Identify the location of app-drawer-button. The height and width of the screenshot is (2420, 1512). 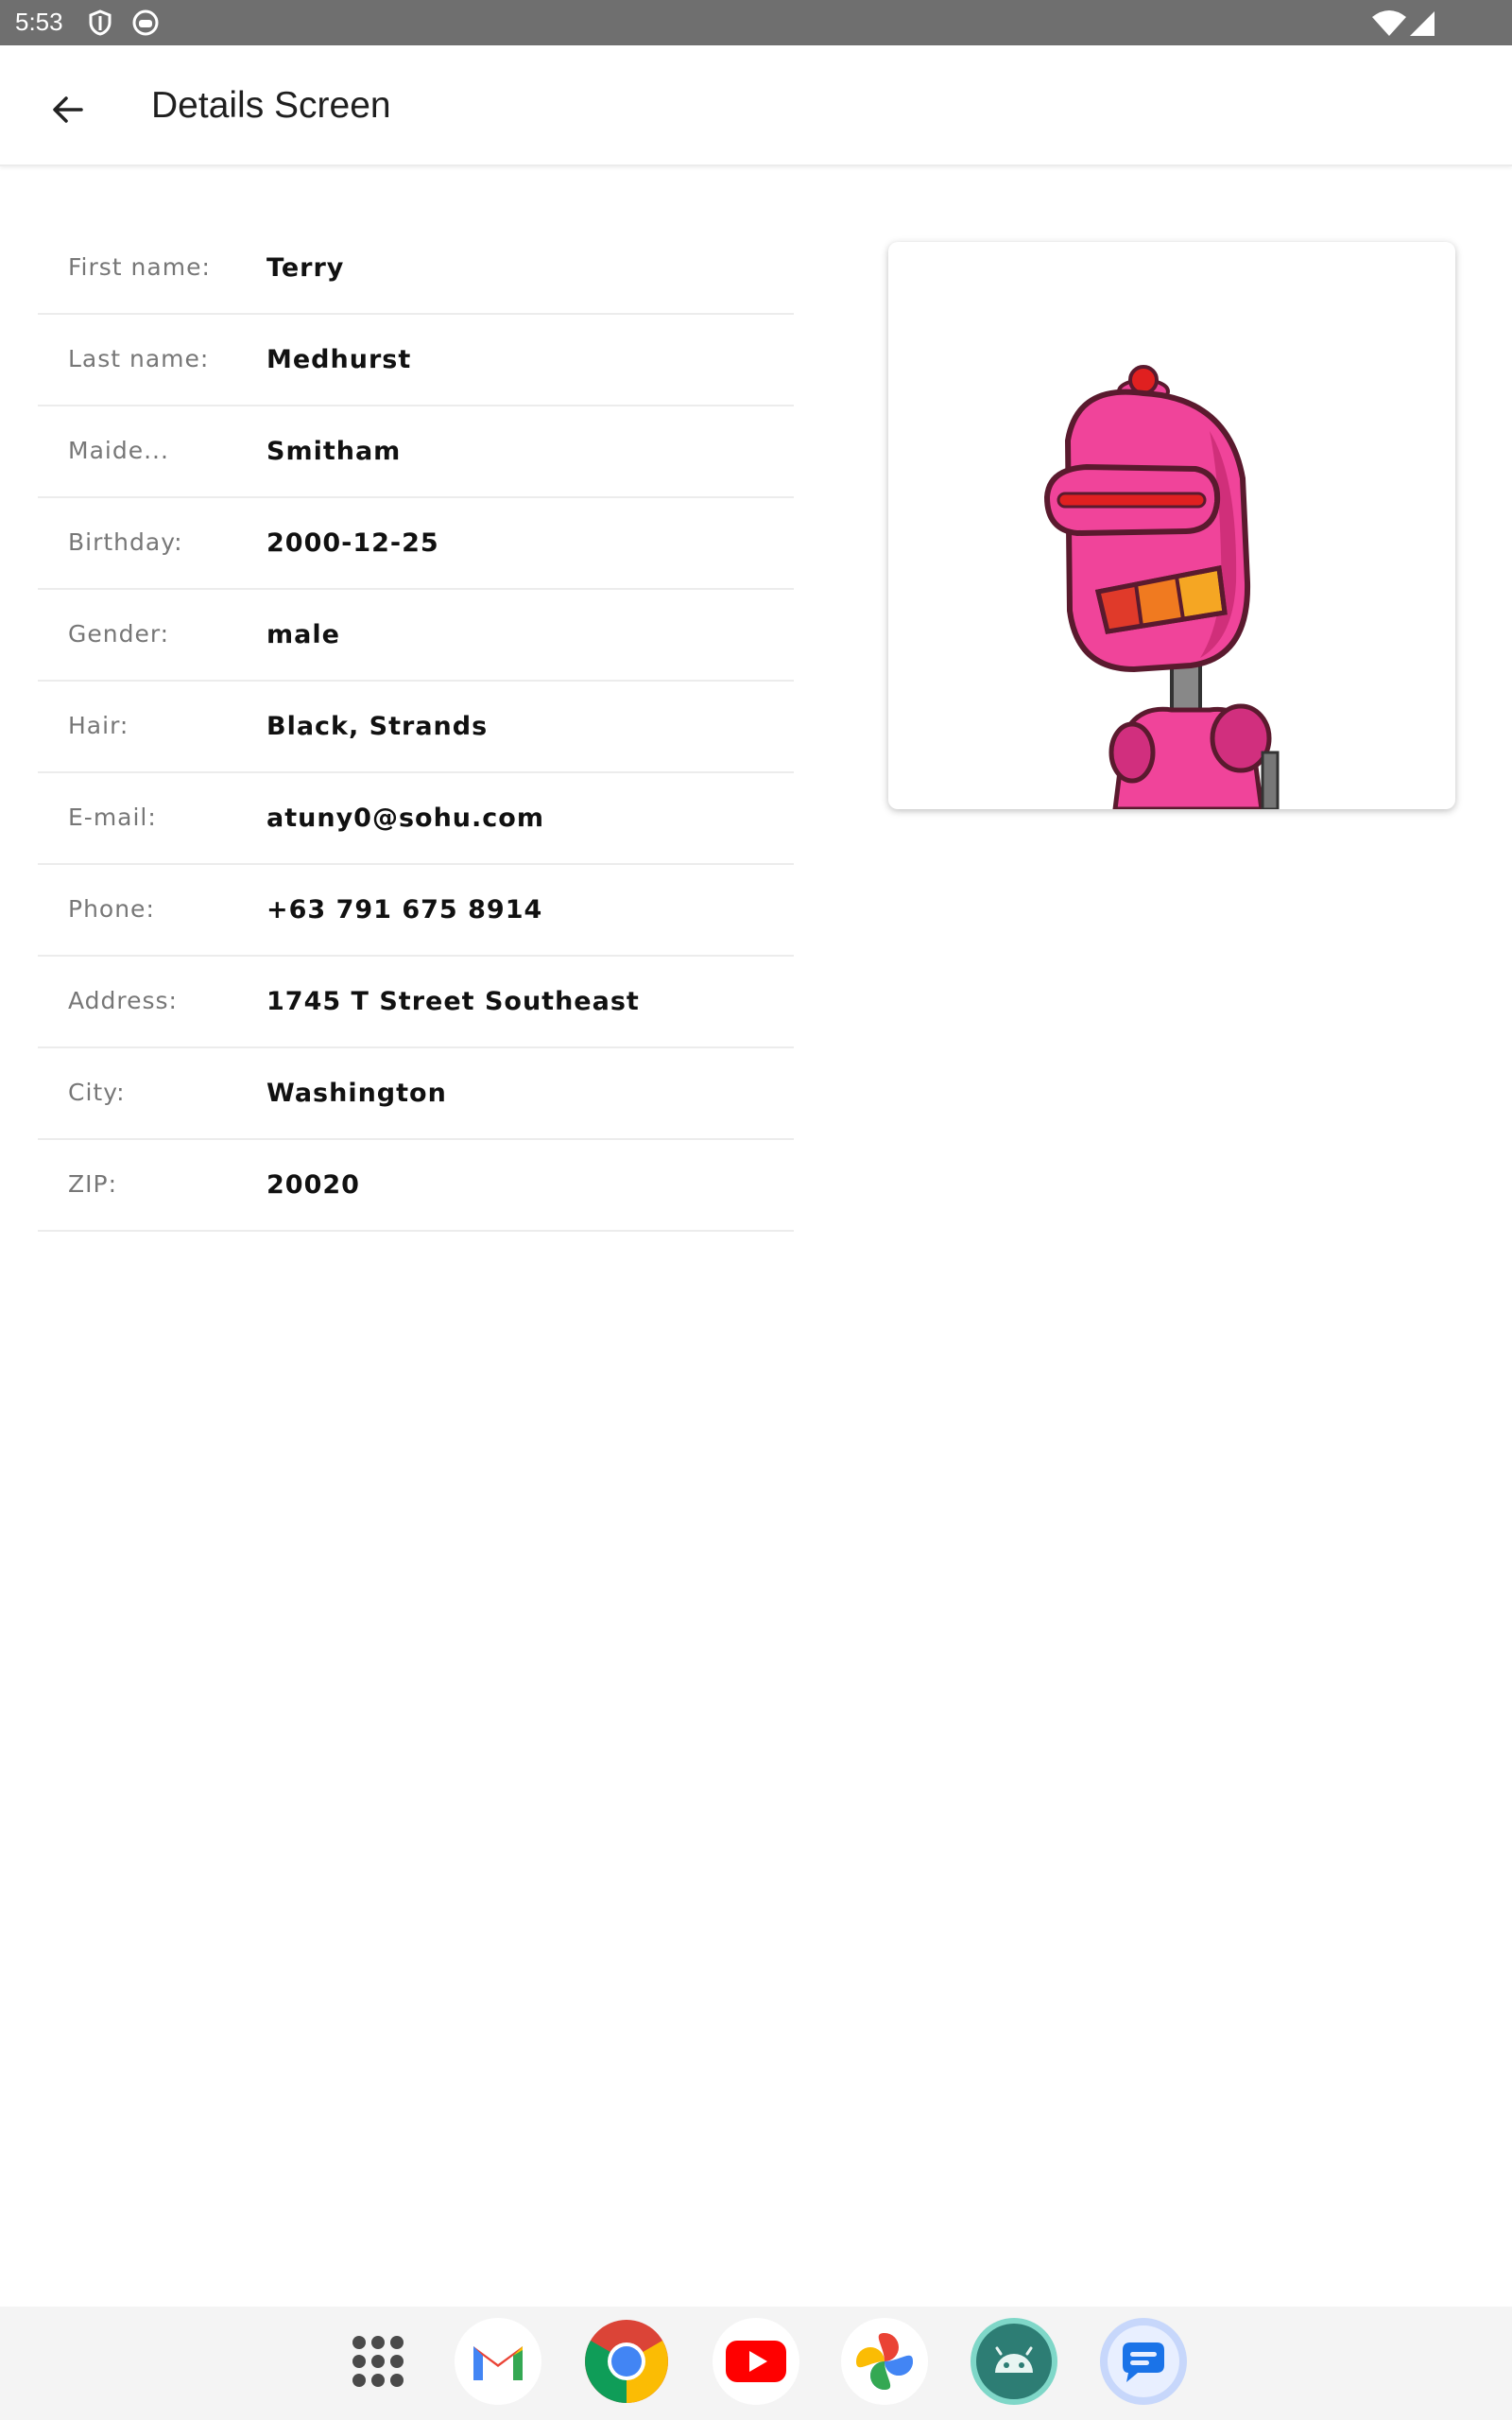
(378, 2361).